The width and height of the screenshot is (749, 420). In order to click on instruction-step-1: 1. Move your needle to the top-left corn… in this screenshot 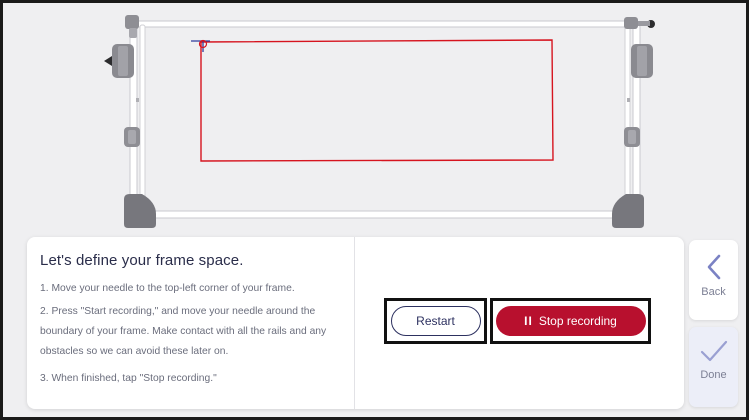, I will do `click(167, 288)`.